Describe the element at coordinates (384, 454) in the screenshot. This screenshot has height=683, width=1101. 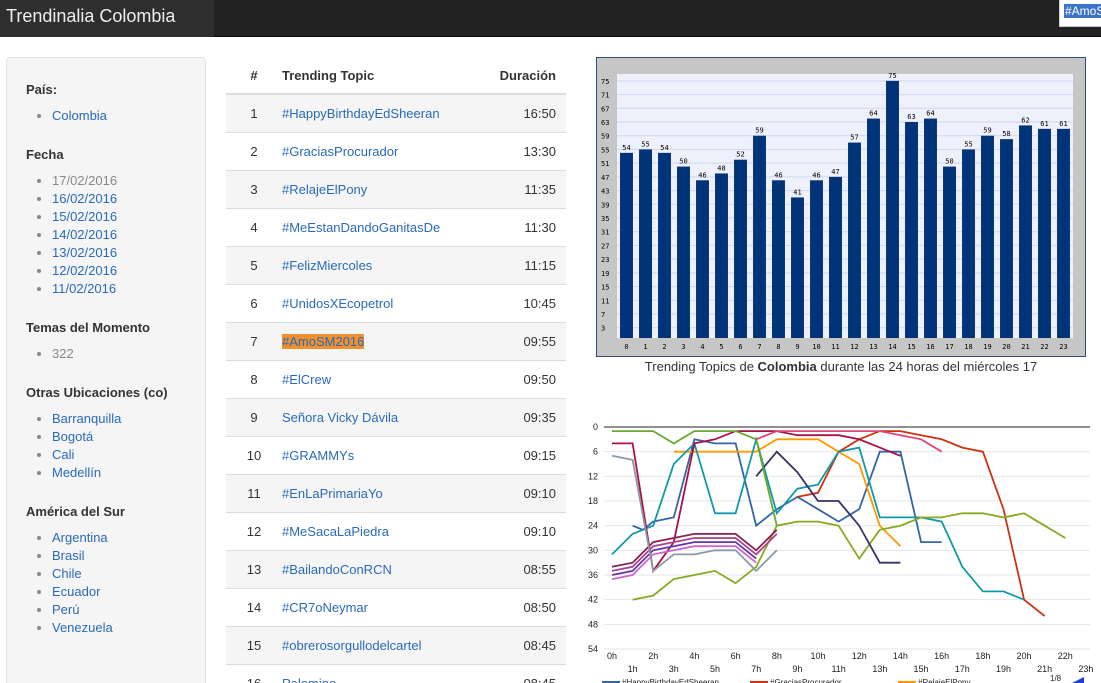
I see `row-topic-cell: #GRAMMYs` at that location.